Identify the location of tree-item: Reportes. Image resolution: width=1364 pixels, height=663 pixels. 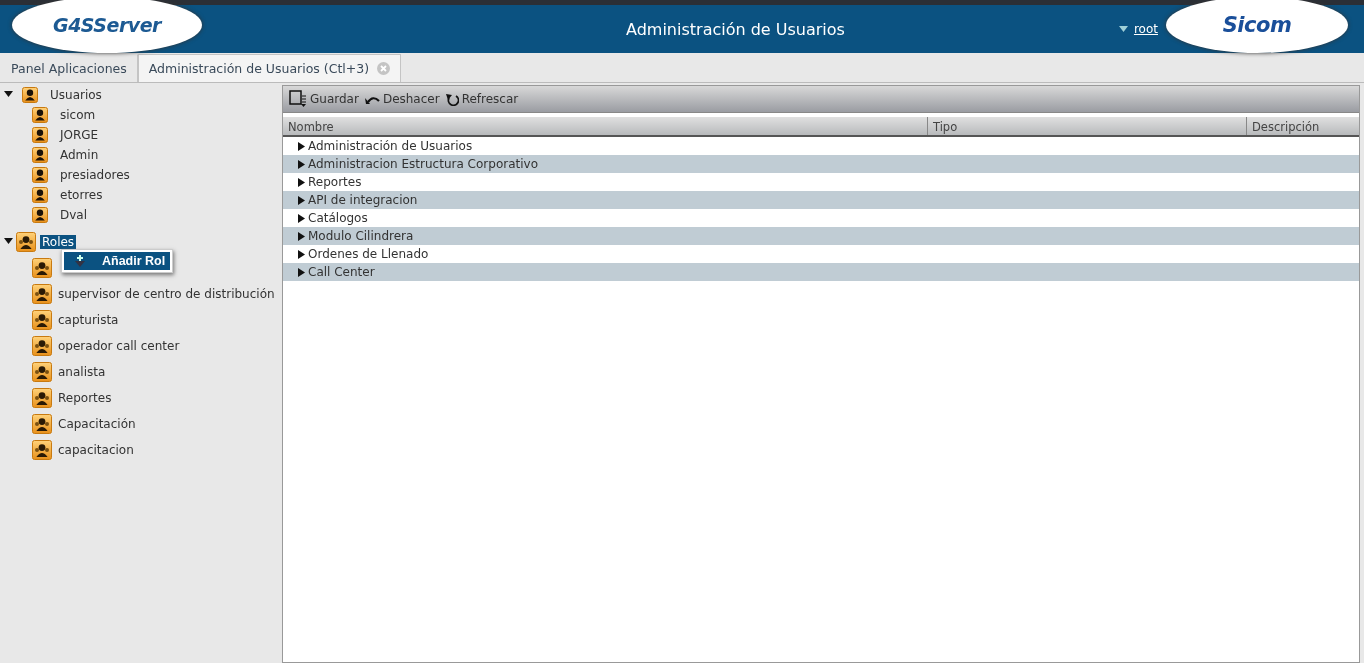
(85, 398).